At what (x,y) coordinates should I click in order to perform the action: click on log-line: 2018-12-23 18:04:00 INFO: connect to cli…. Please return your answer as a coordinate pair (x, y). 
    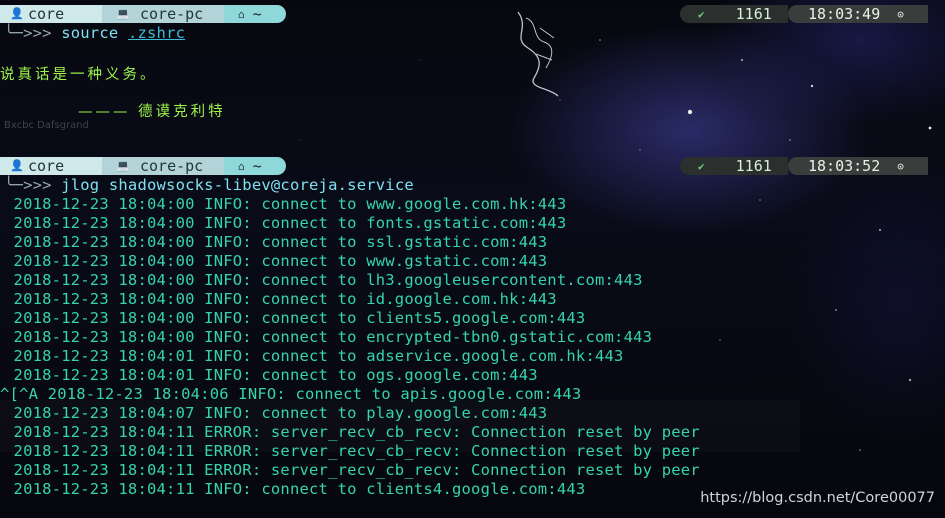
    Looking at the image, I should click on (295, 318).